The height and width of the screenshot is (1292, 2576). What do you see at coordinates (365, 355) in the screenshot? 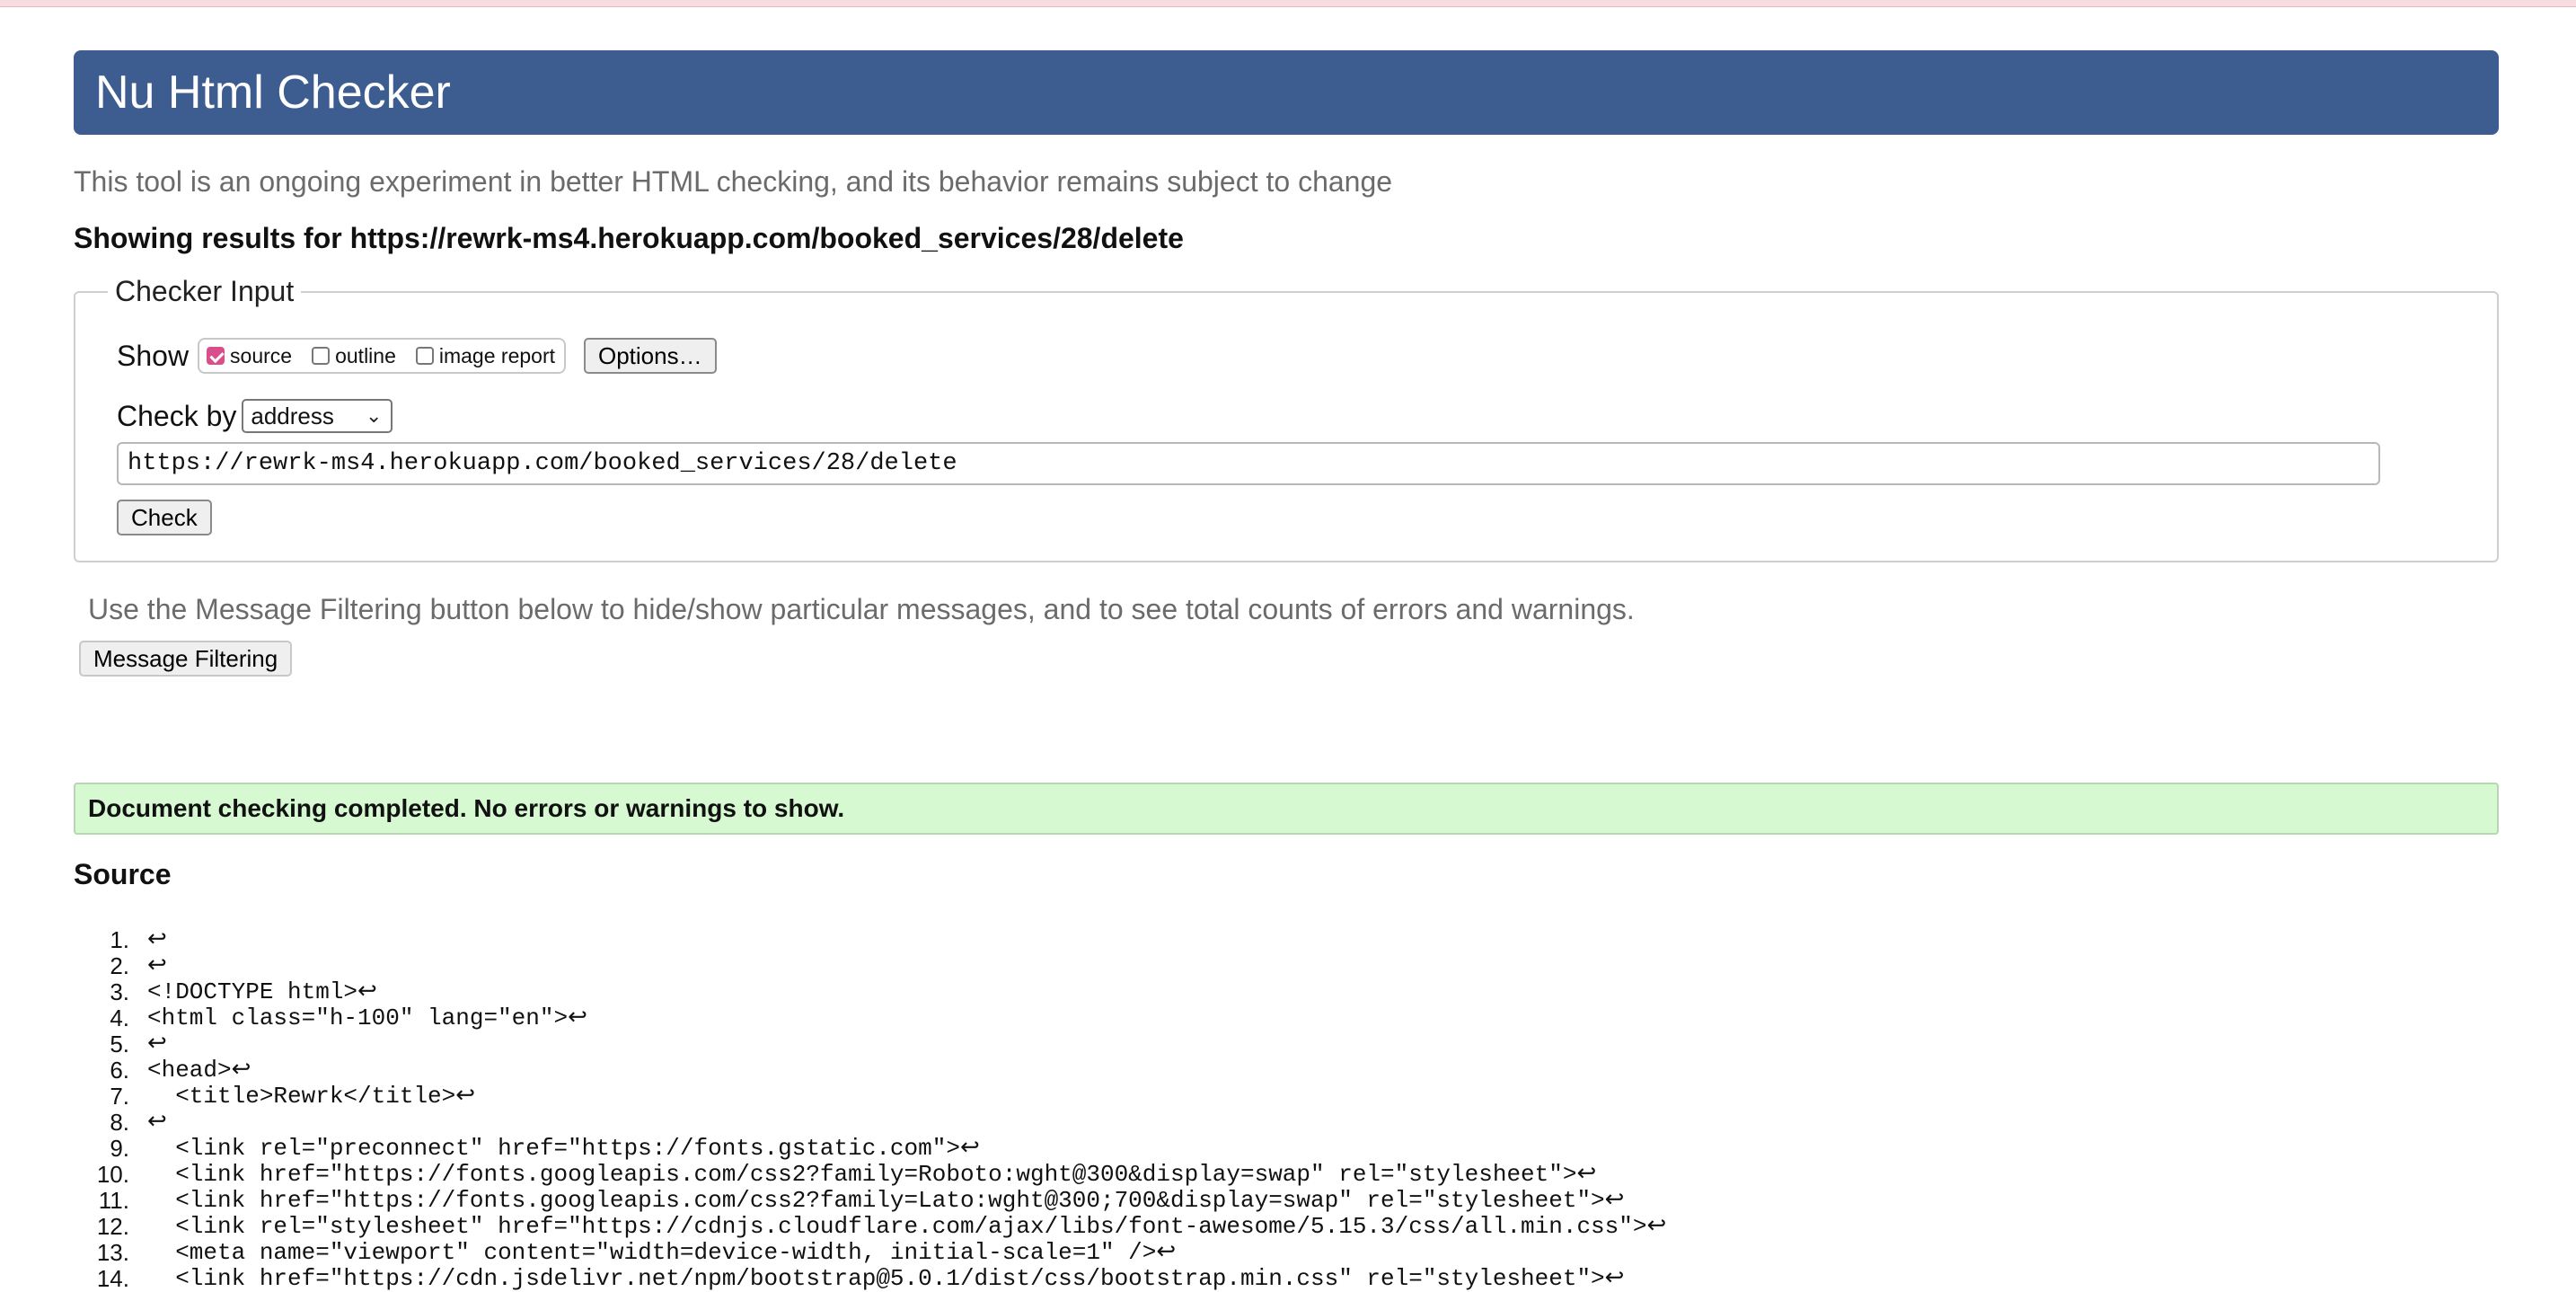
I see `outline-checkbox-label: outline` at bounding box center [365, 355].